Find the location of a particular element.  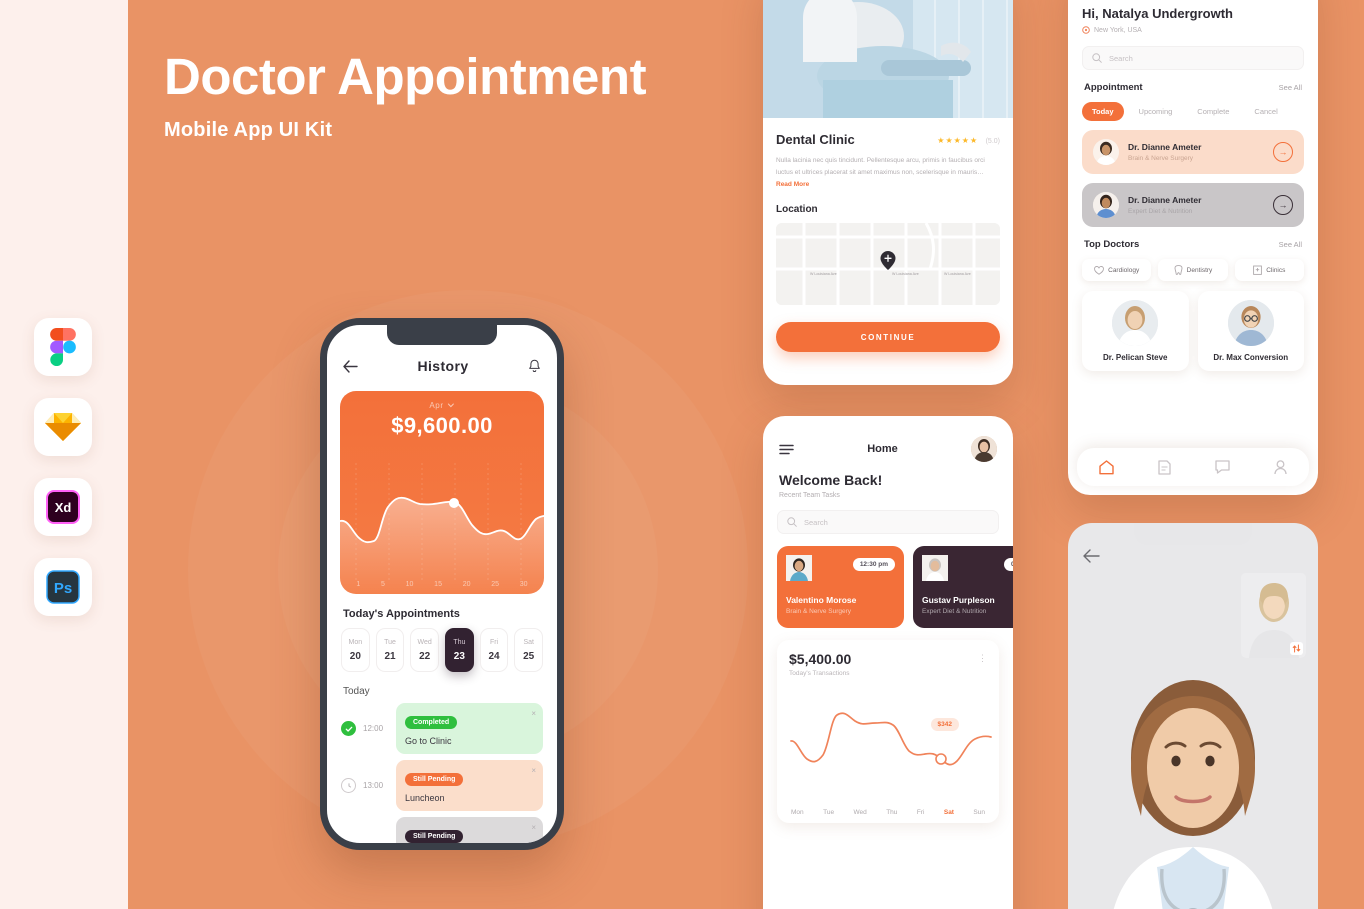

day-chip-thu-selected: Thu 23 is located at coordinates (459, 650).